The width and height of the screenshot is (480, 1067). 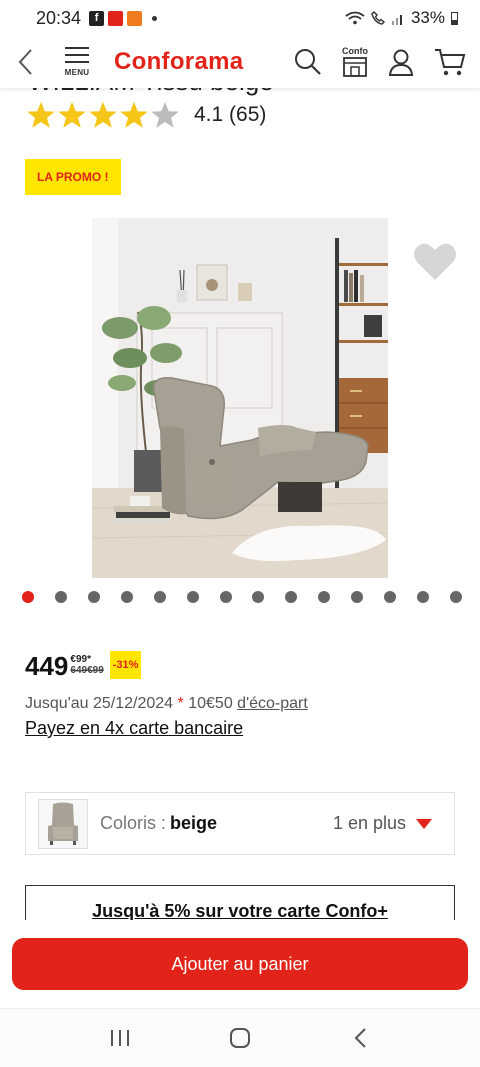 I want to click on recent-apps-icon, so click(x=120, y=1038).